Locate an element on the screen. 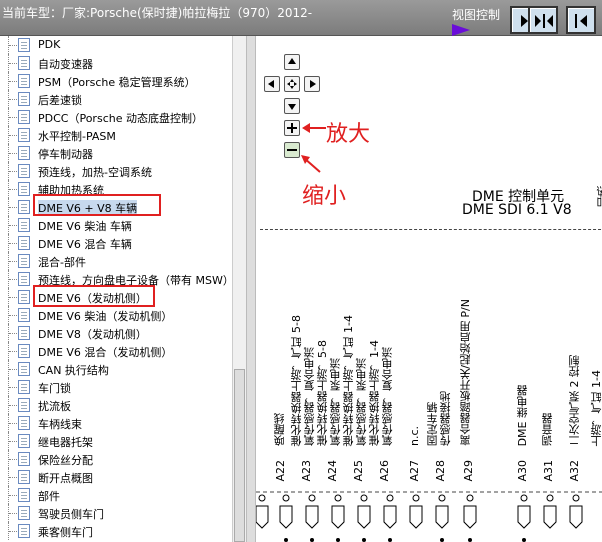 This screenshot has width=602, height=542. minus-icon is located at coordinates (292, 150).